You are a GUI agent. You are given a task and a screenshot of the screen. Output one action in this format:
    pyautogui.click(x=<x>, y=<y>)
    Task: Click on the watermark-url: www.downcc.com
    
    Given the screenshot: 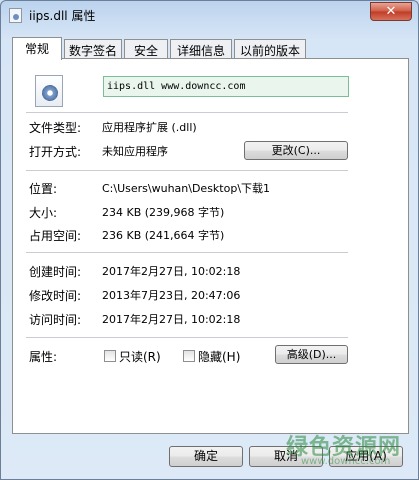 What is the action you would take?
    pyautogui.click(x=346, y=461)
    